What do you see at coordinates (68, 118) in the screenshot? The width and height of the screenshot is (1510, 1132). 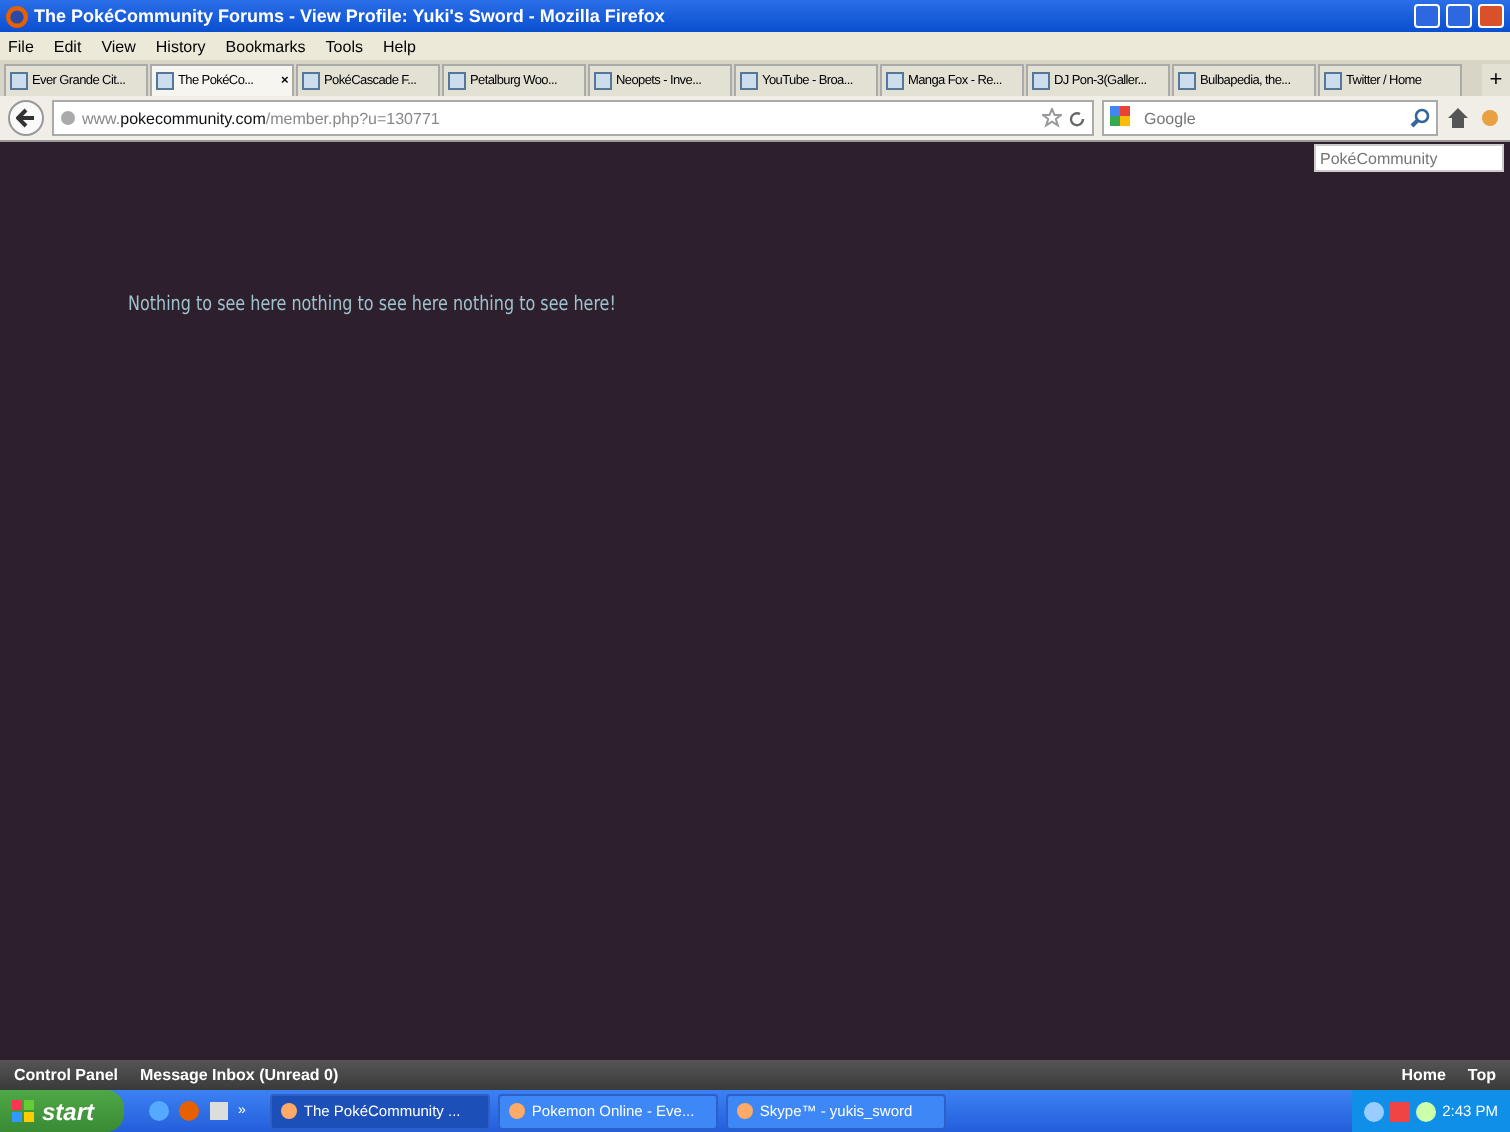 I see `globe-icon` at bounding box center [68, 118].